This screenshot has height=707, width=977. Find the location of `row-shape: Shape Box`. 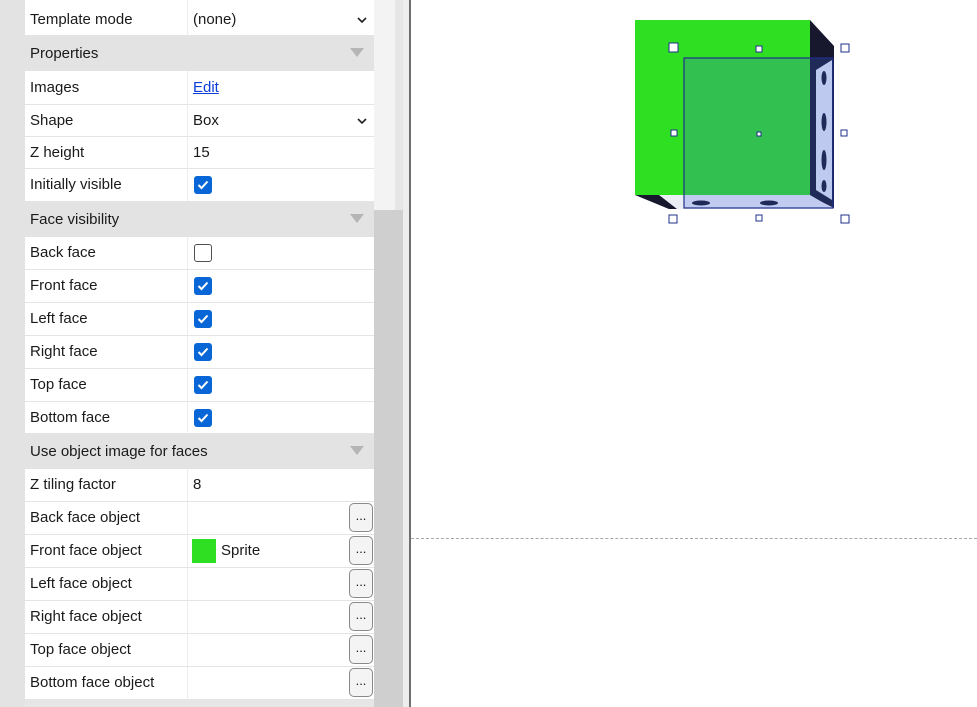

row-shape: Shape Box is located at coordinates (199, 121).